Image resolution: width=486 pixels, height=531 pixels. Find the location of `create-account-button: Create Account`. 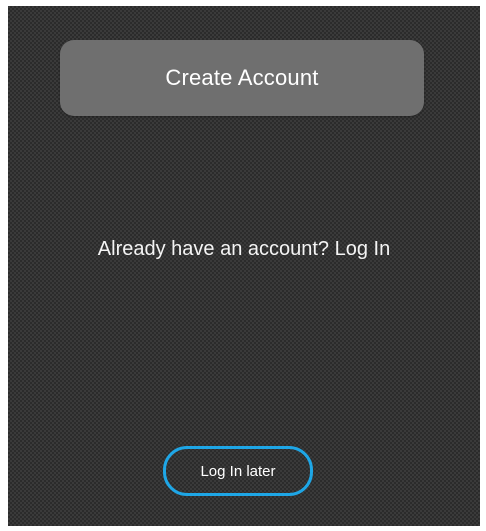

create-account-button: Create Account is located at coordinates (242, 78).